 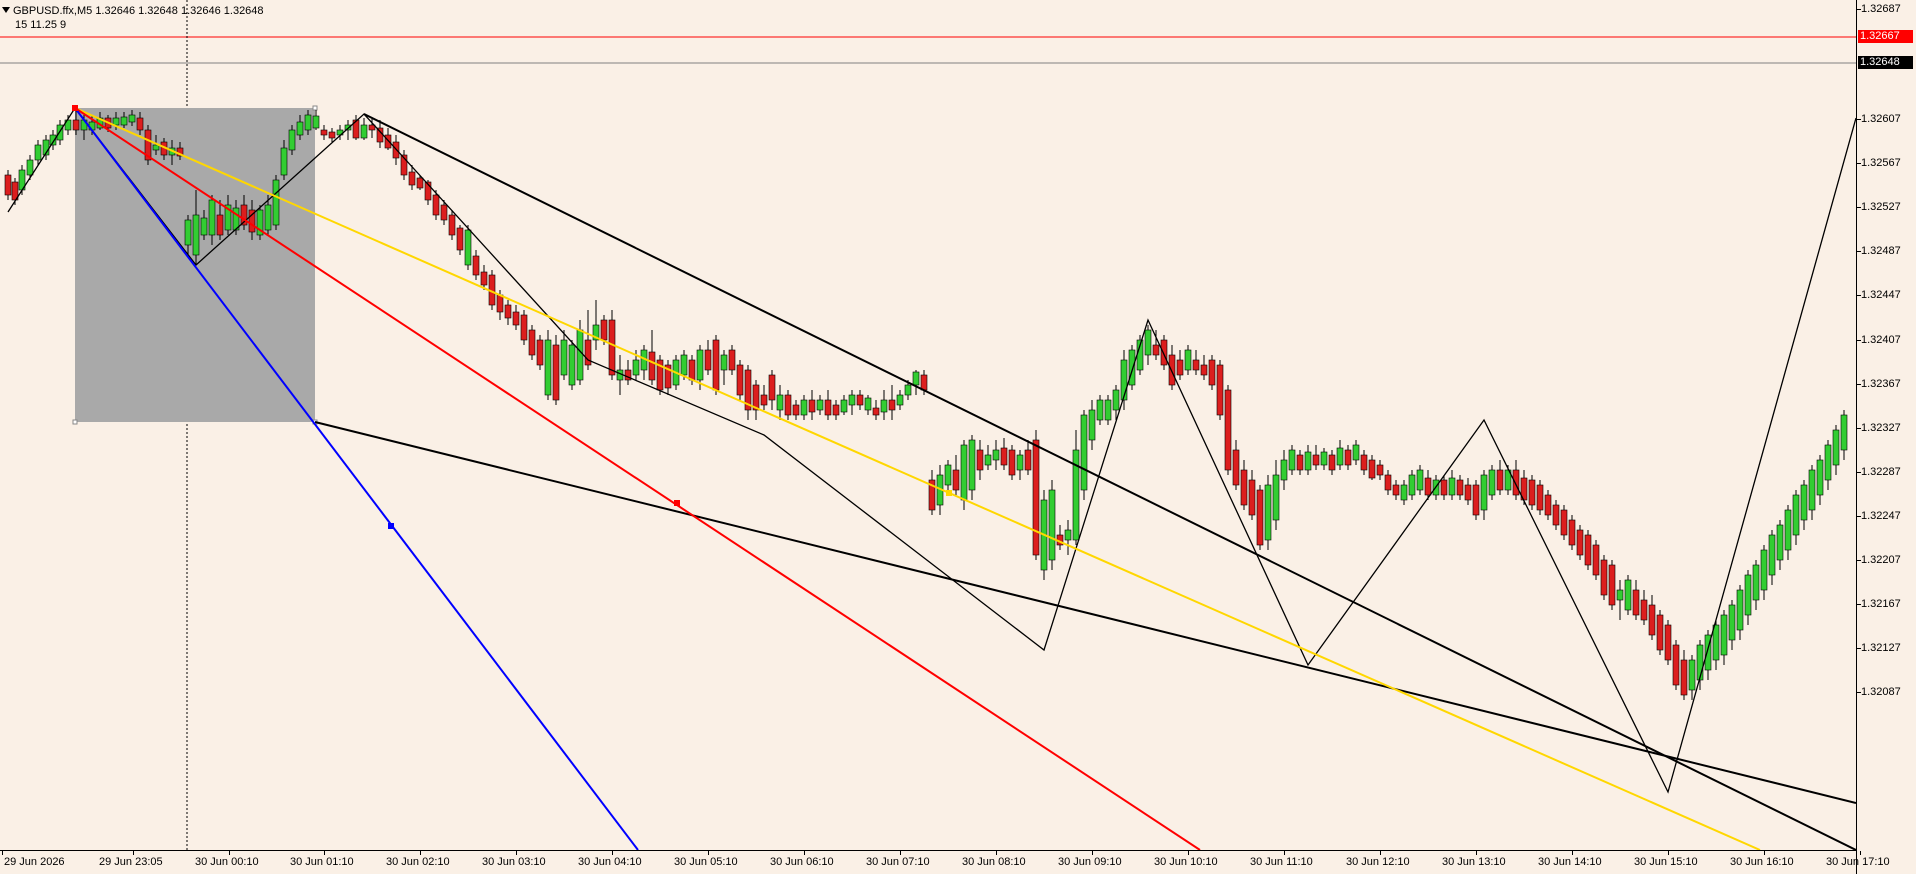 What do you see at coordinates (1762, 862) in the screenshot?
I see `time-label: 30 Jun 16:10` at bounding box center [1762, 862].